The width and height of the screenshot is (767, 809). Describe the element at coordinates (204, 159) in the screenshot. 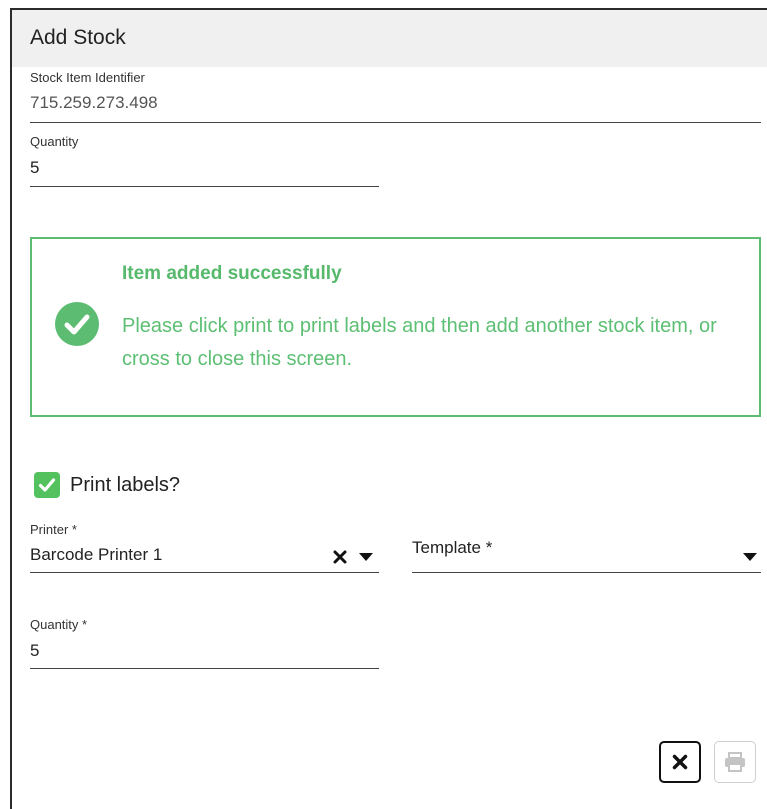

I see `quantity-field: Quantity 5` at that location.